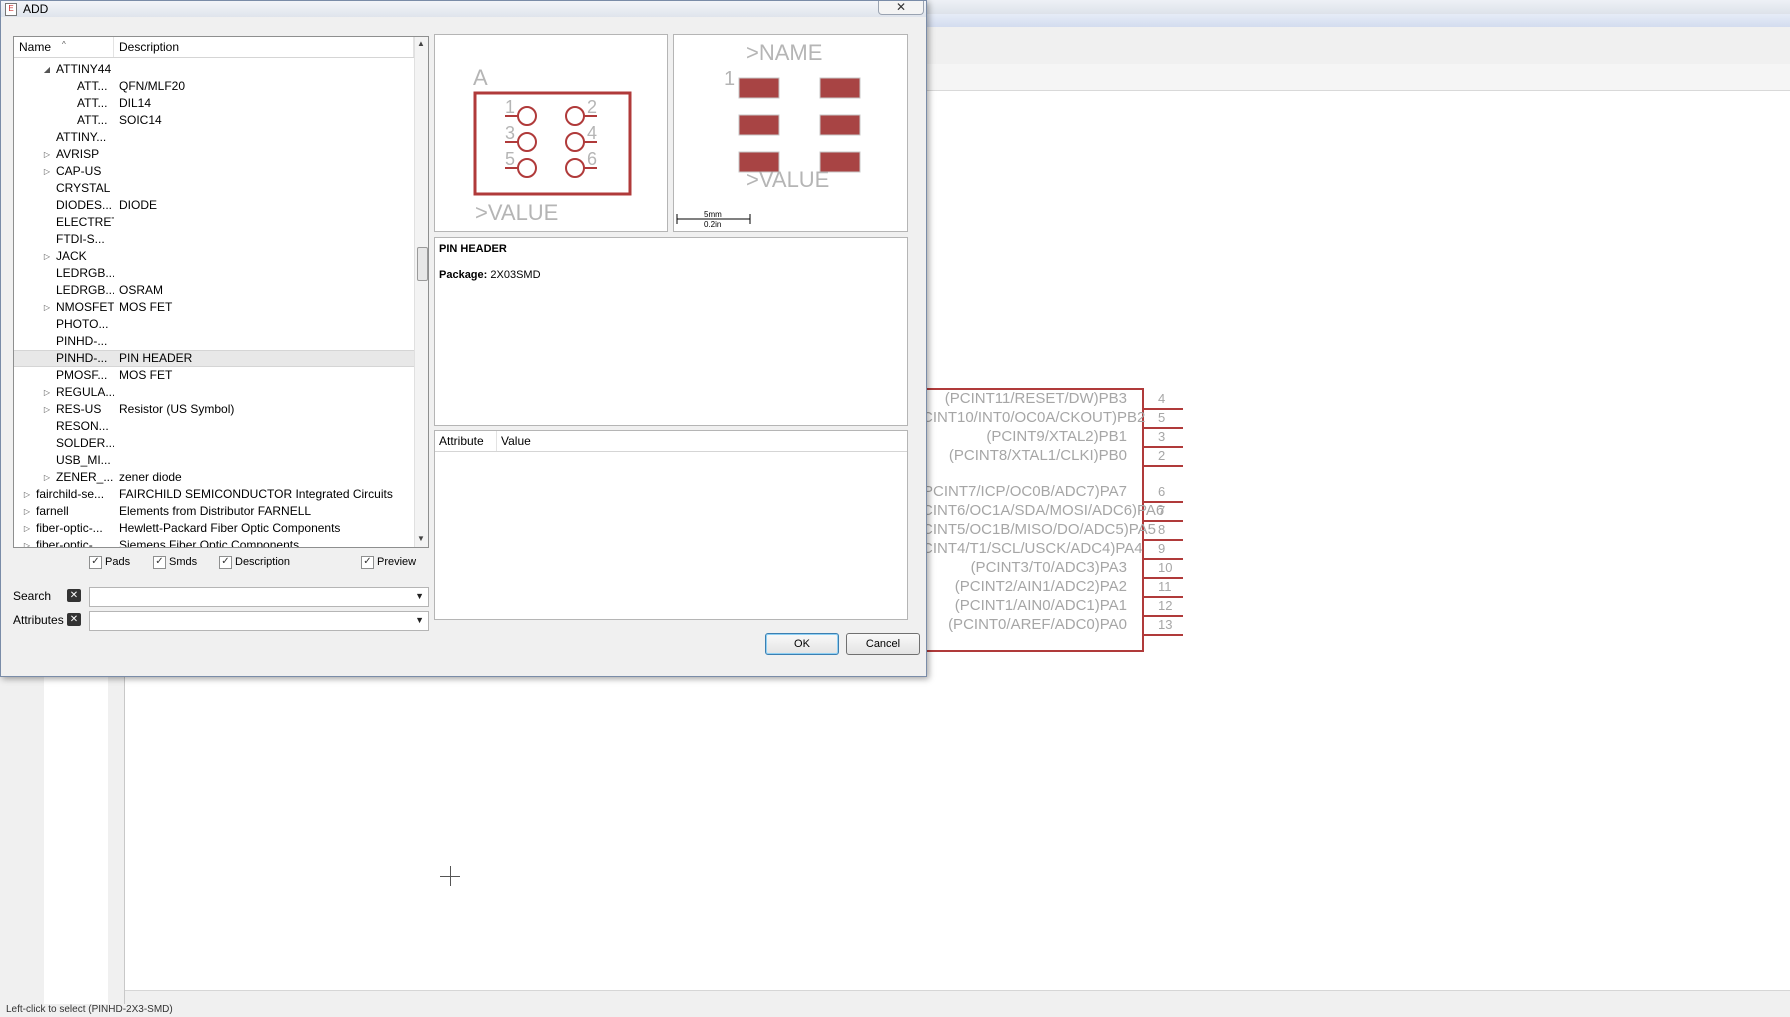  Describe the element at coordinates (214, 154) in the screenshot. I see `tree-row: ▷ AVRISP` at that location.